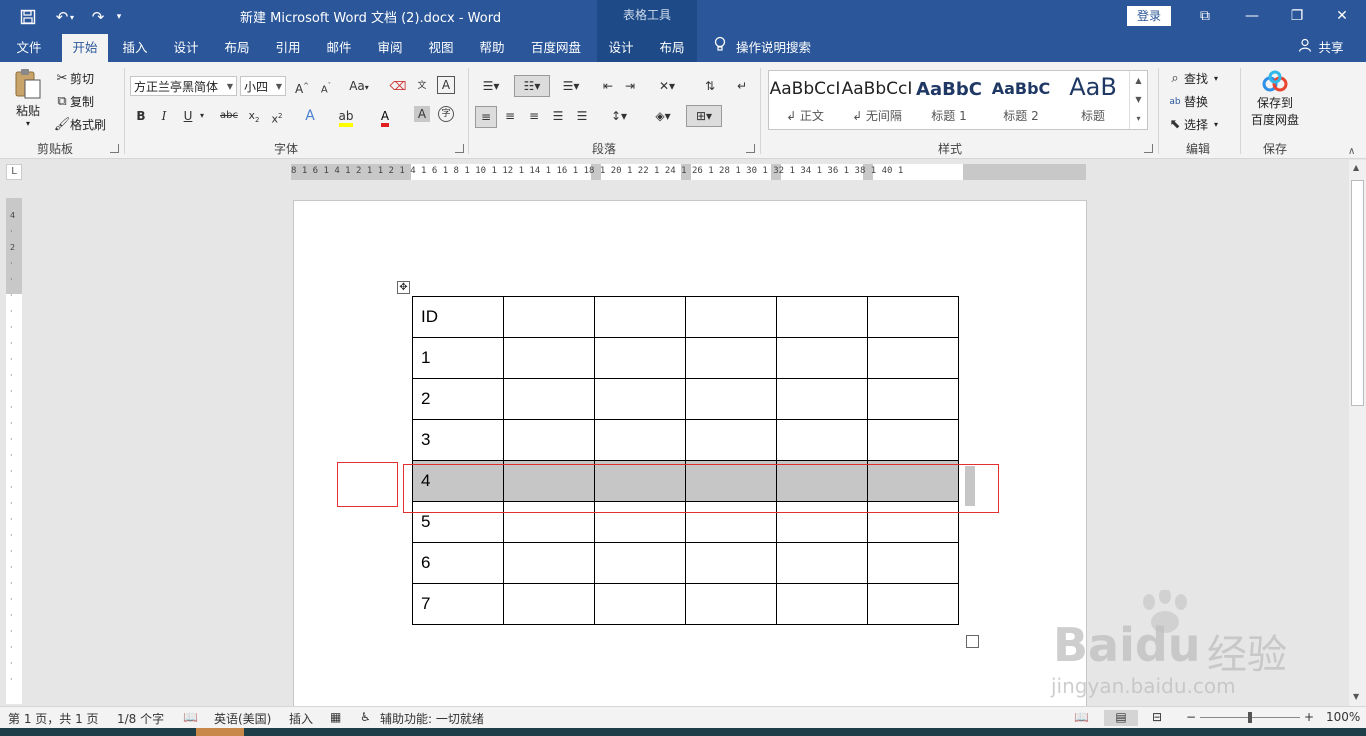 Image resolution: width=1366 pixels, height=736 pixels. What do you see at coordinates (74, 78) in the screenshot?
I see `cut-button: ✂ 剪切` at bounding box center [74, 78].